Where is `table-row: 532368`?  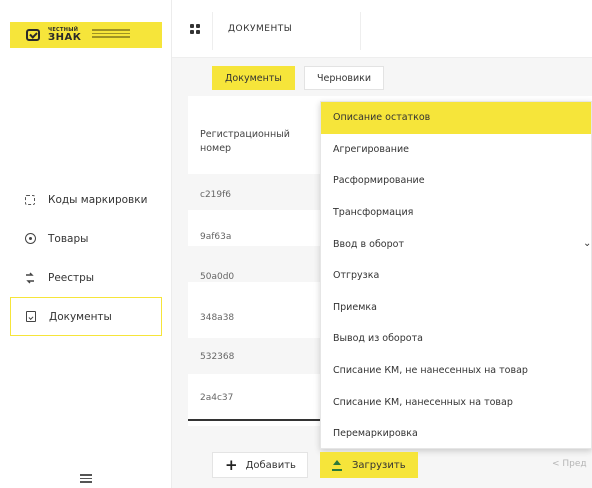 table-row: 532368 is located at coordinates (255, 357).